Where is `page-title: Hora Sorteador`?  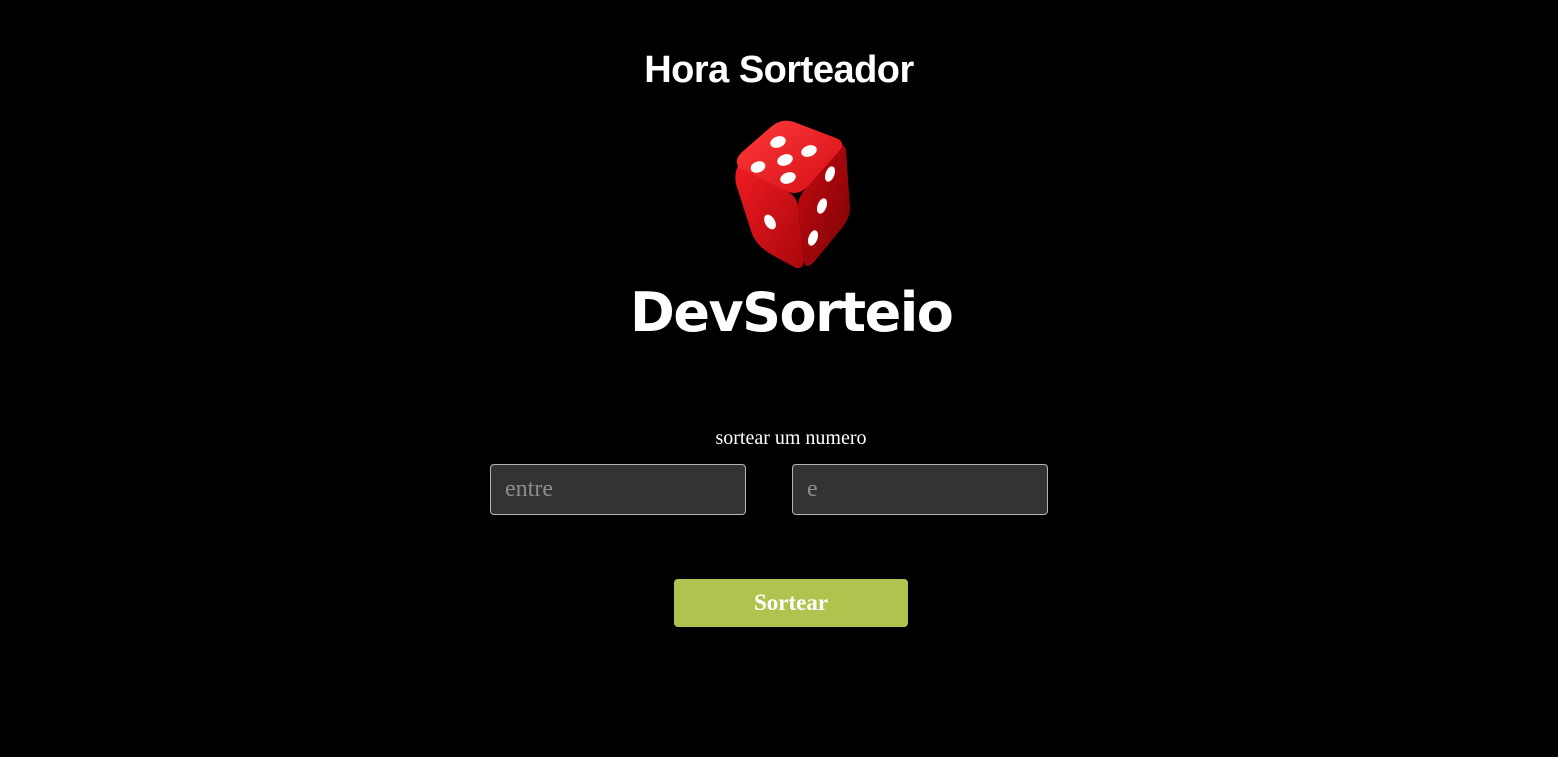 page-title: Hora Sorteador is located at coordinates (779, 70).